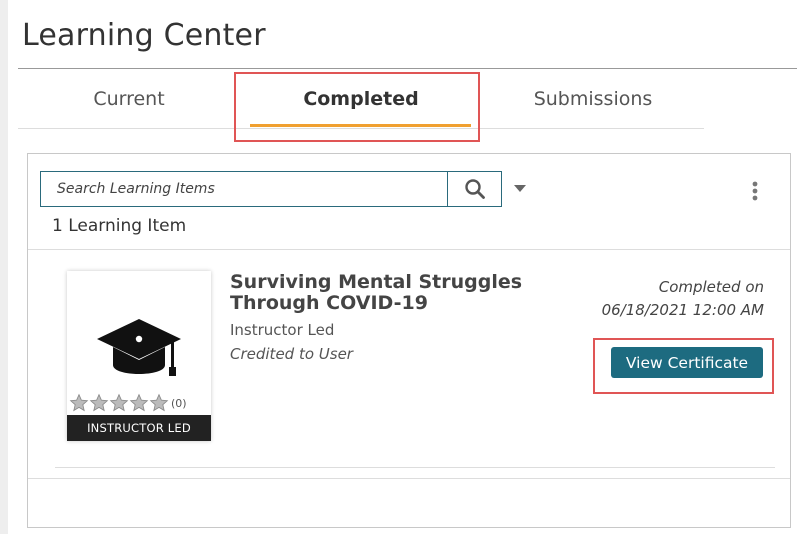  Describe the element at coordinates (282, 330) in the screenshot. I see `item-type: Instructor Led` at that location.